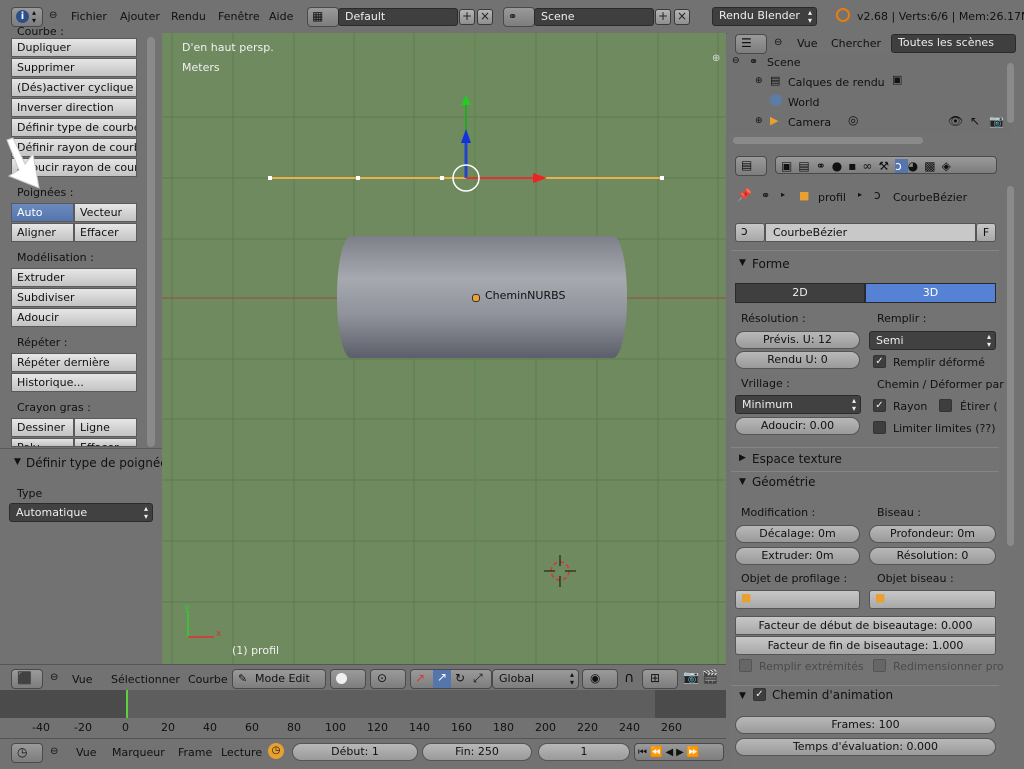  What do you see at coordinates (482, 297) in the screenshot?
I see `nurbs-path-object` at bounding box center [482, 297].